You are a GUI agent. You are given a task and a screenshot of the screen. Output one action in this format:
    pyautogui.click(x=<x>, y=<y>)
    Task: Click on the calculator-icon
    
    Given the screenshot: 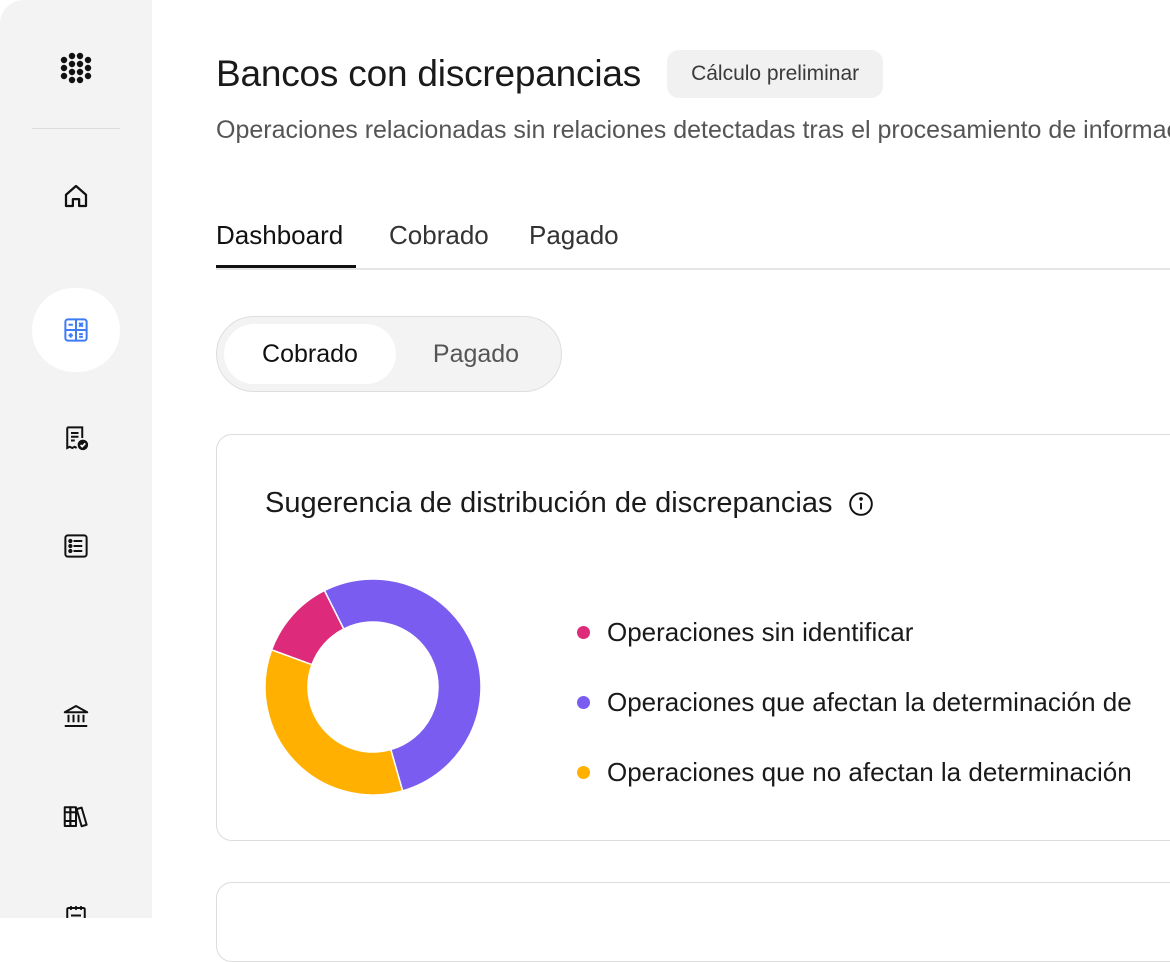 What is the action you would take?
    pyautogui.click(x=76, y=330)
    